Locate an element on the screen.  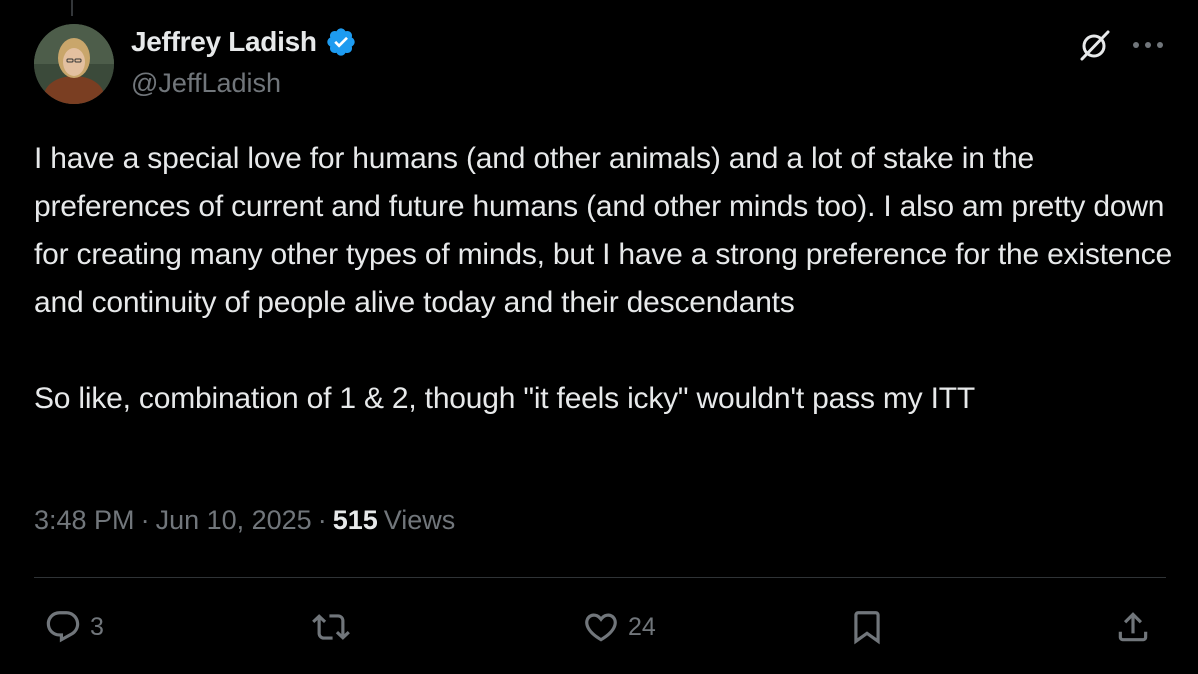
bookmark-icon is located at coordinates (867, 628).